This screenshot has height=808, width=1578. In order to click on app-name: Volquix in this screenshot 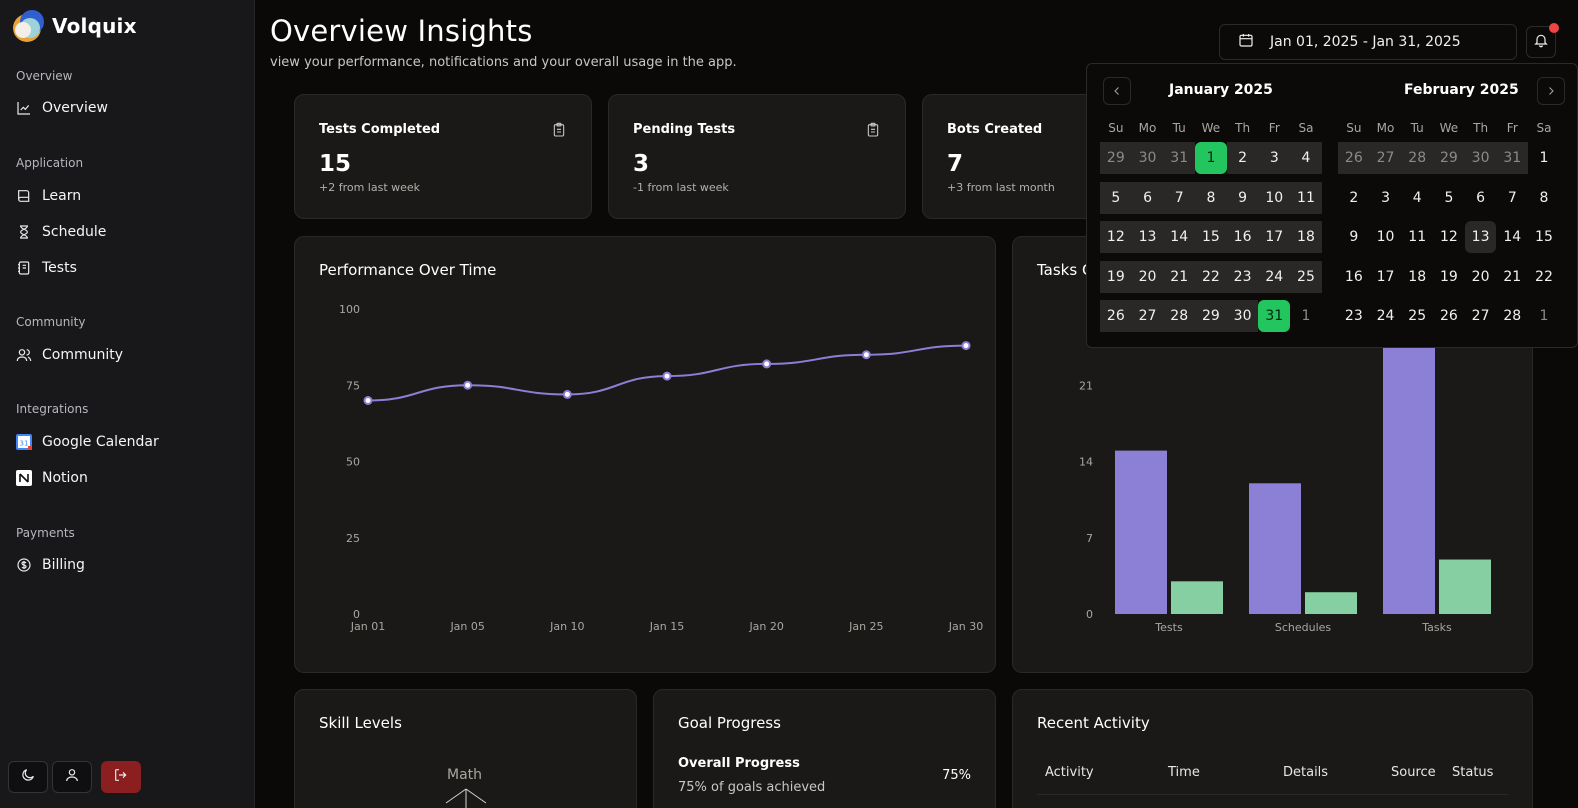, I will do `click(94, 26)`.